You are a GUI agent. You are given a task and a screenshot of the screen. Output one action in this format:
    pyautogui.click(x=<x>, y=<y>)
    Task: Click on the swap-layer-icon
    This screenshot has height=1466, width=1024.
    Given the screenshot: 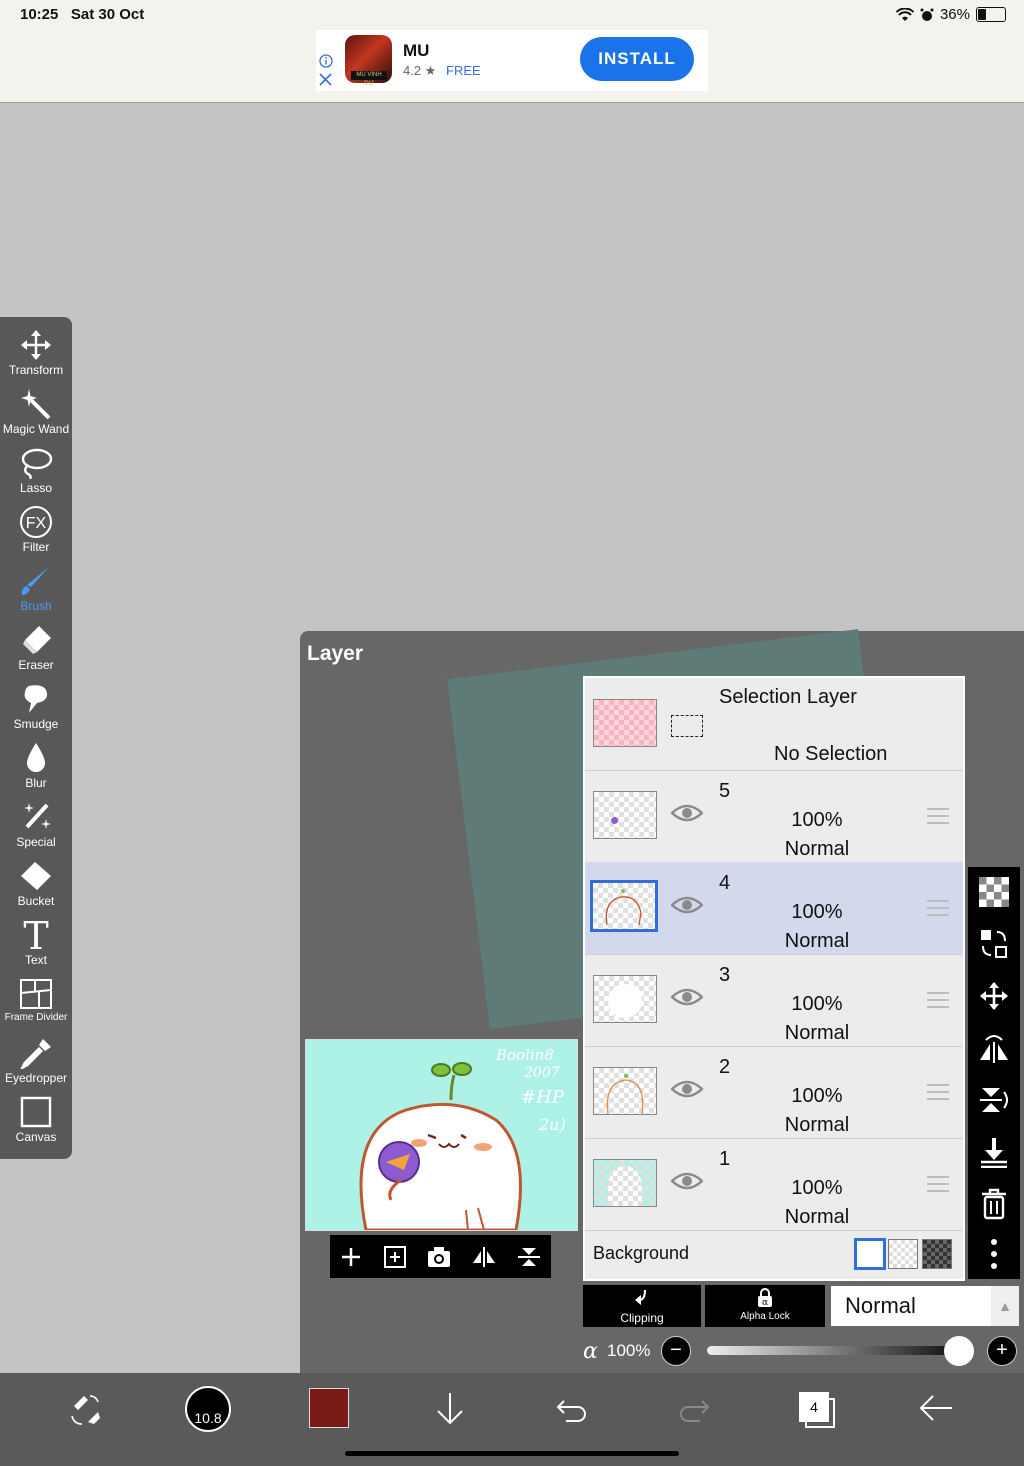 What is the action you would take?
    pyautogui.click(x=994, y=944)
    